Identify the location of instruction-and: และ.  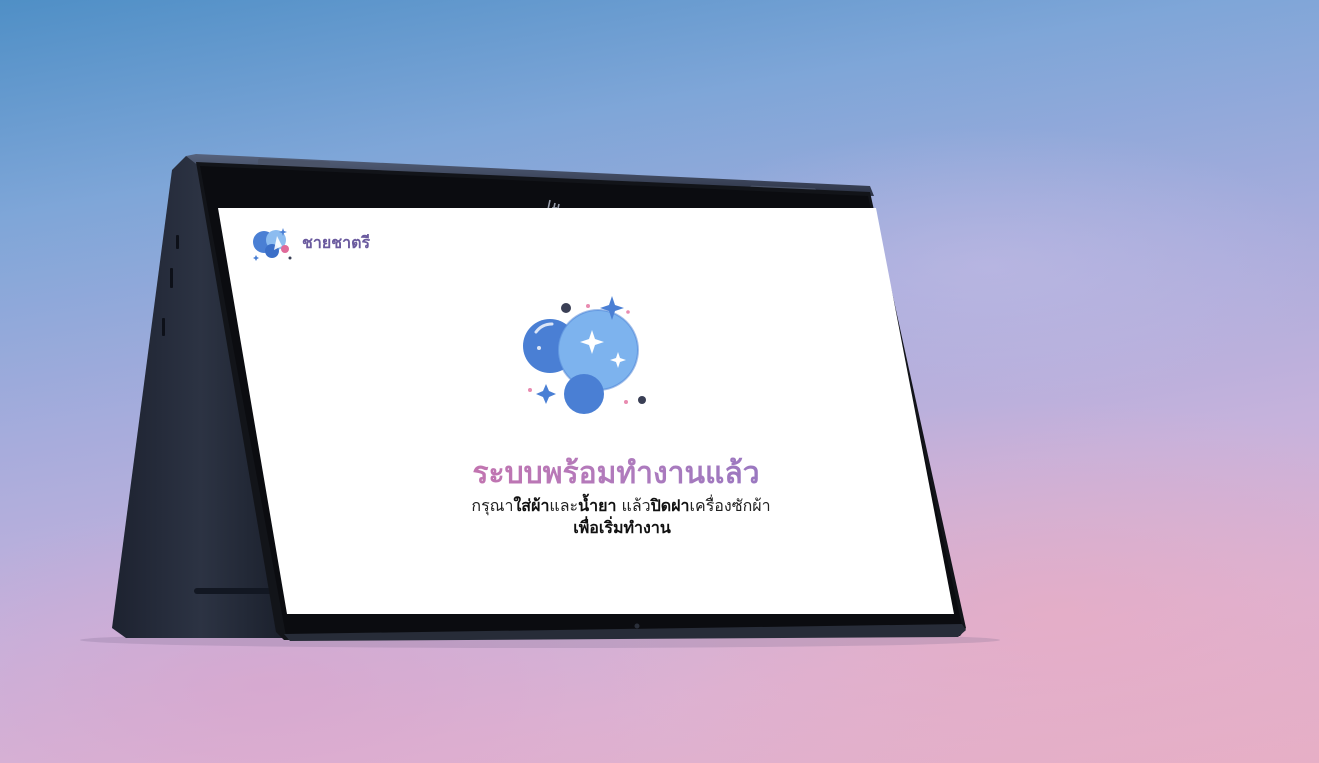
(564, 505).